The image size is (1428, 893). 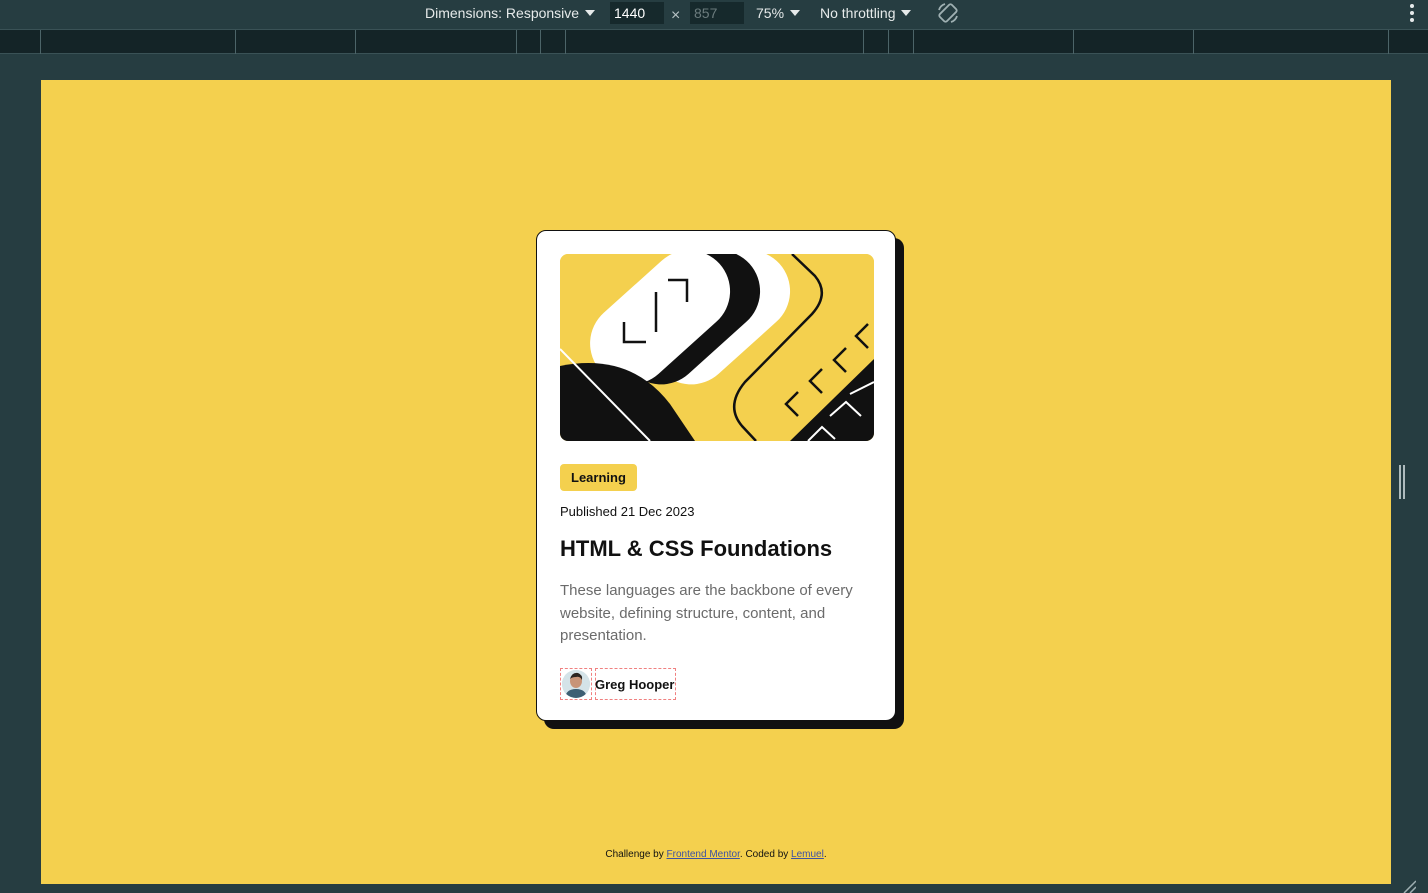 I want to click on author-name-frame: Greg Hooper, so click(x=636, y=684).